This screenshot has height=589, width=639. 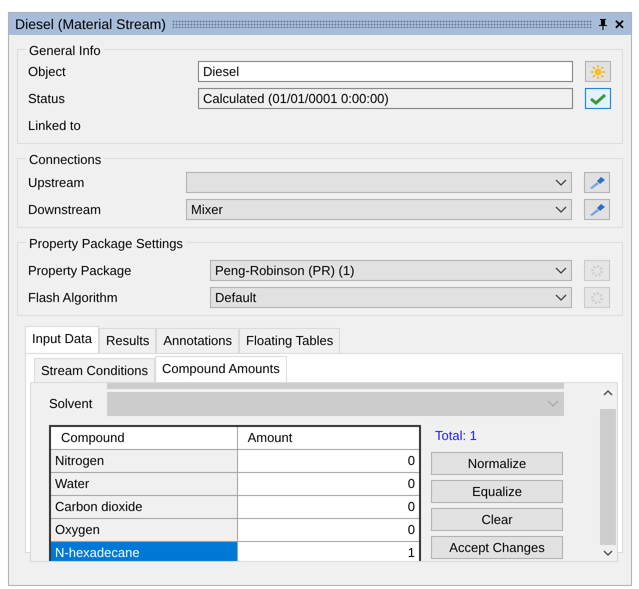 What do you see at coordinates (54, 125) in the screenshot?
I see `field-label: Linked to` at bounding box center [54, 125].